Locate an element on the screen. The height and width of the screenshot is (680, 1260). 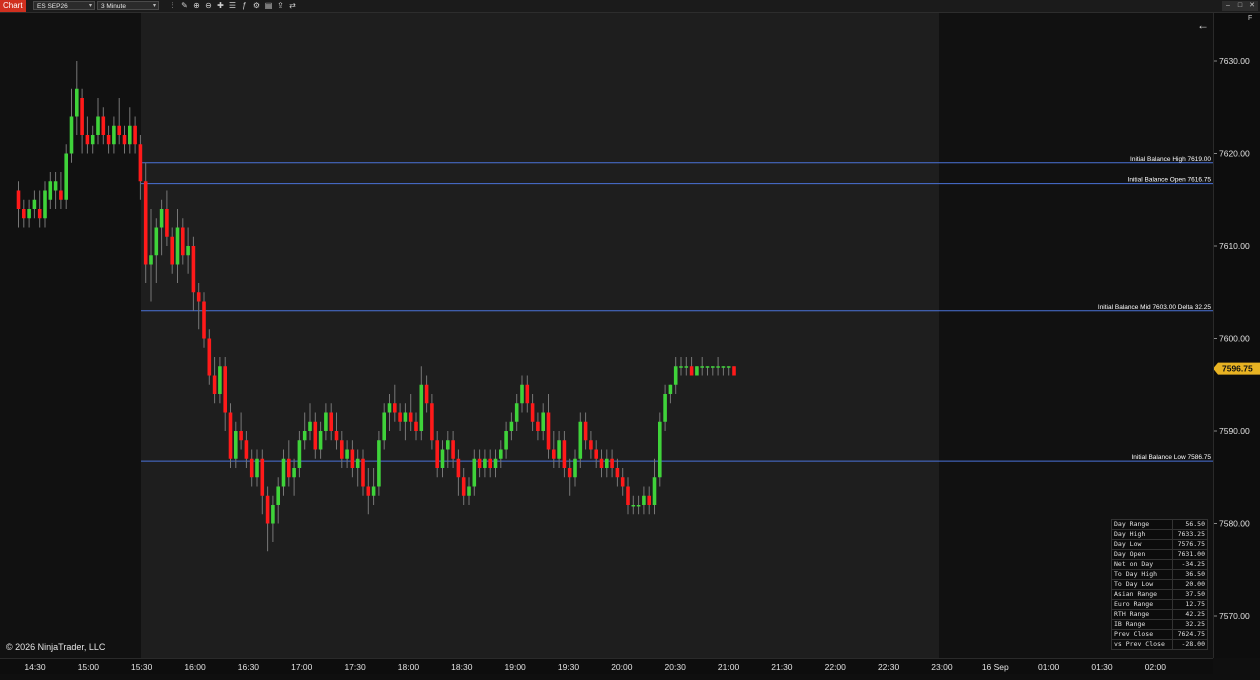
stats-row: Day Low 7576.75 is located at coordinates (1160, 544).